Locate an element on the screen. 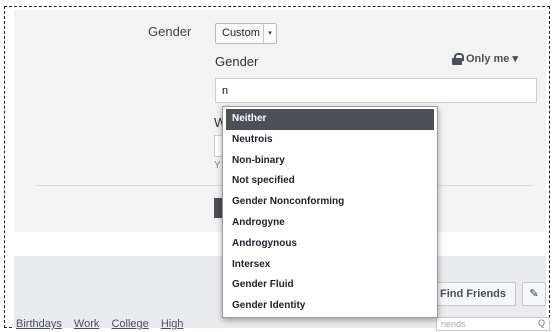  suggestion-option: Not specified is located at coordinates (330, 181).